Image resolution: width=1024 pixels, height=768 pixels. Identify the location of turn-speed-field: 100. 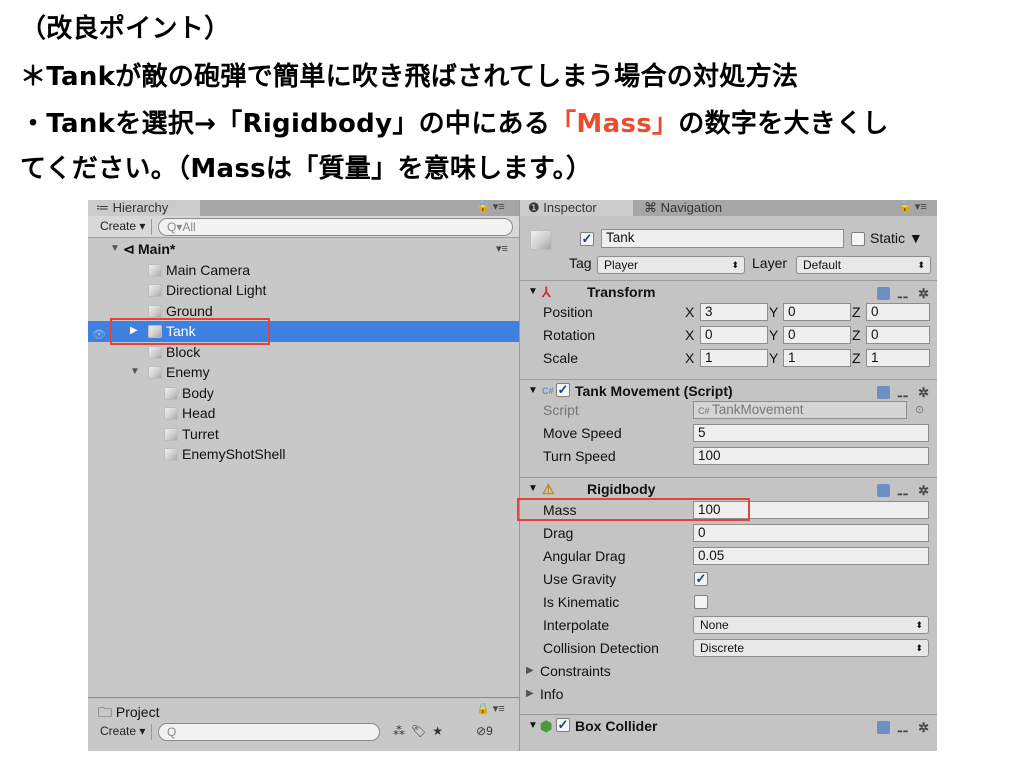
(811, 456).